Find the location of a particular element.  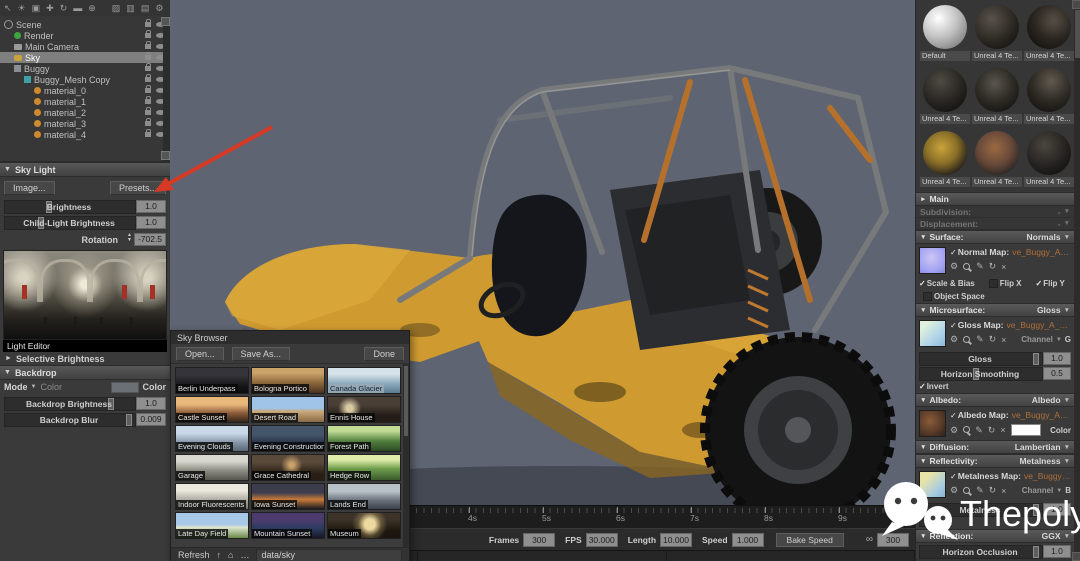

sky-light-header: ▼ Sky Light is located at coordinates (85, 169).